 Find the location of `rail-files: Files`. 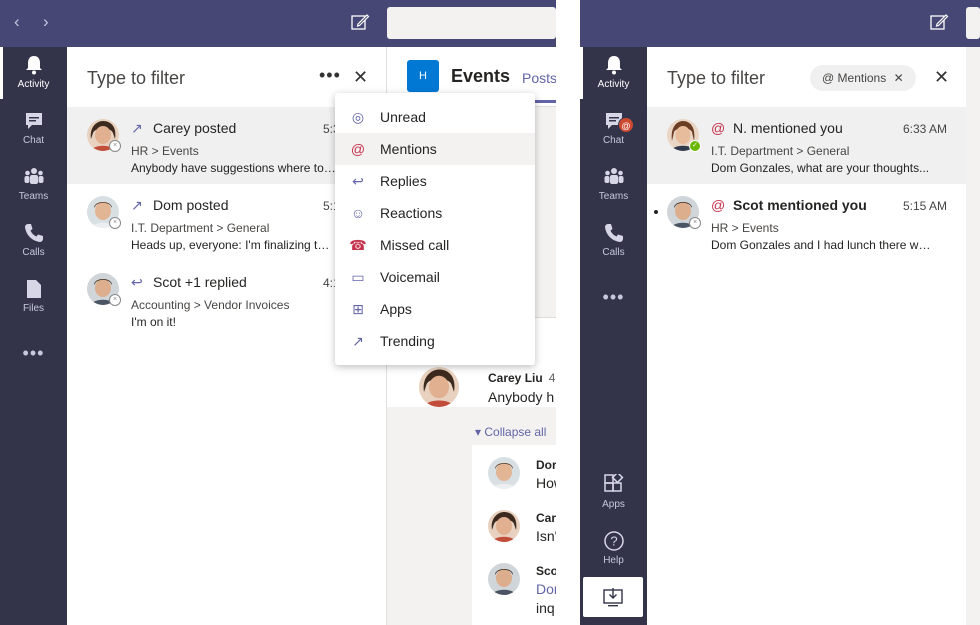

rail-files: Files is located at coordinates (33, 297).